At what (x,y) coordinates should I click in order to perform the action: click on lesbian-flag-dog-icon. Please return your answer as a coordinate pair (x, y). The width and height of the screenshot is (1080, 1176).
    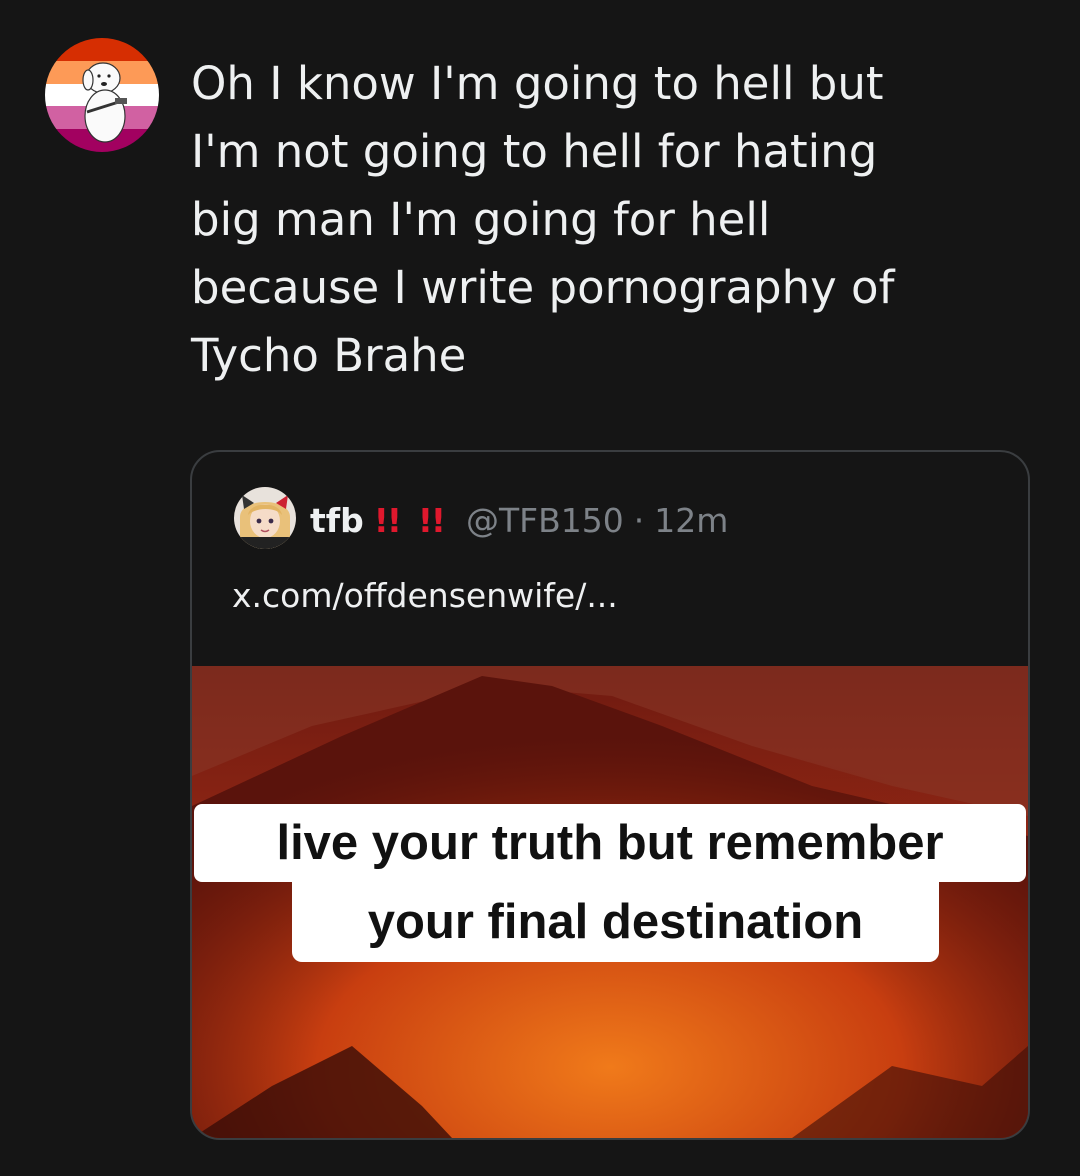
    Looking at the image, I should click on (102, 95).